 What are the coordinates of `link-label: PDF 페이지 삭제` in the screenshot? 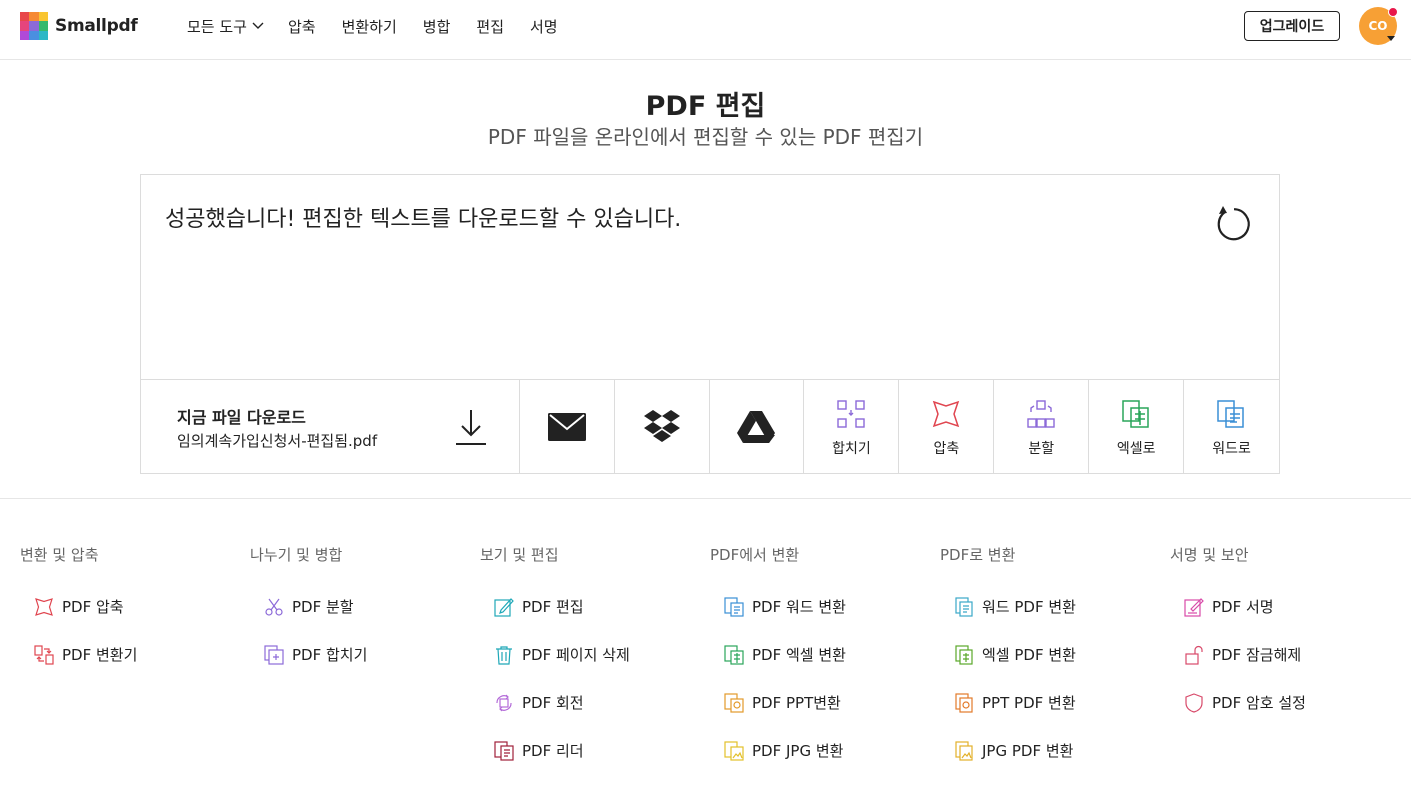 It's located at (576, 655).